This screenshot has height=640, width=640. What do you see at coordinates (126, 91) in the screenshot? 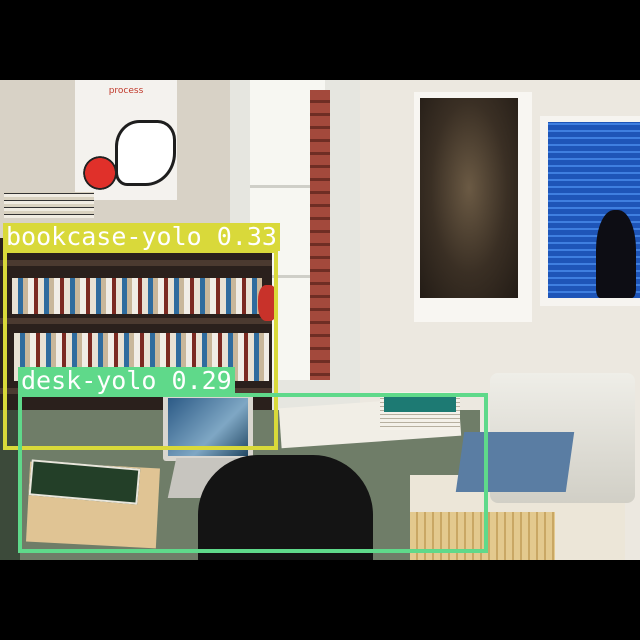
I see `poster-process-title: process` at bounding box center [126, 91].